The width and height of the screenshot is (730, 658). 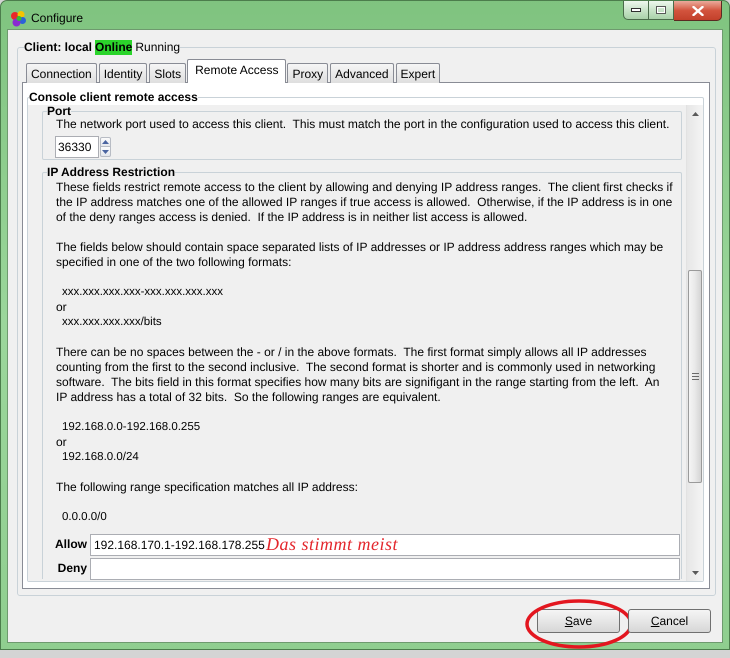 I want to click on minimize-icon, so click(x=636, y=10).